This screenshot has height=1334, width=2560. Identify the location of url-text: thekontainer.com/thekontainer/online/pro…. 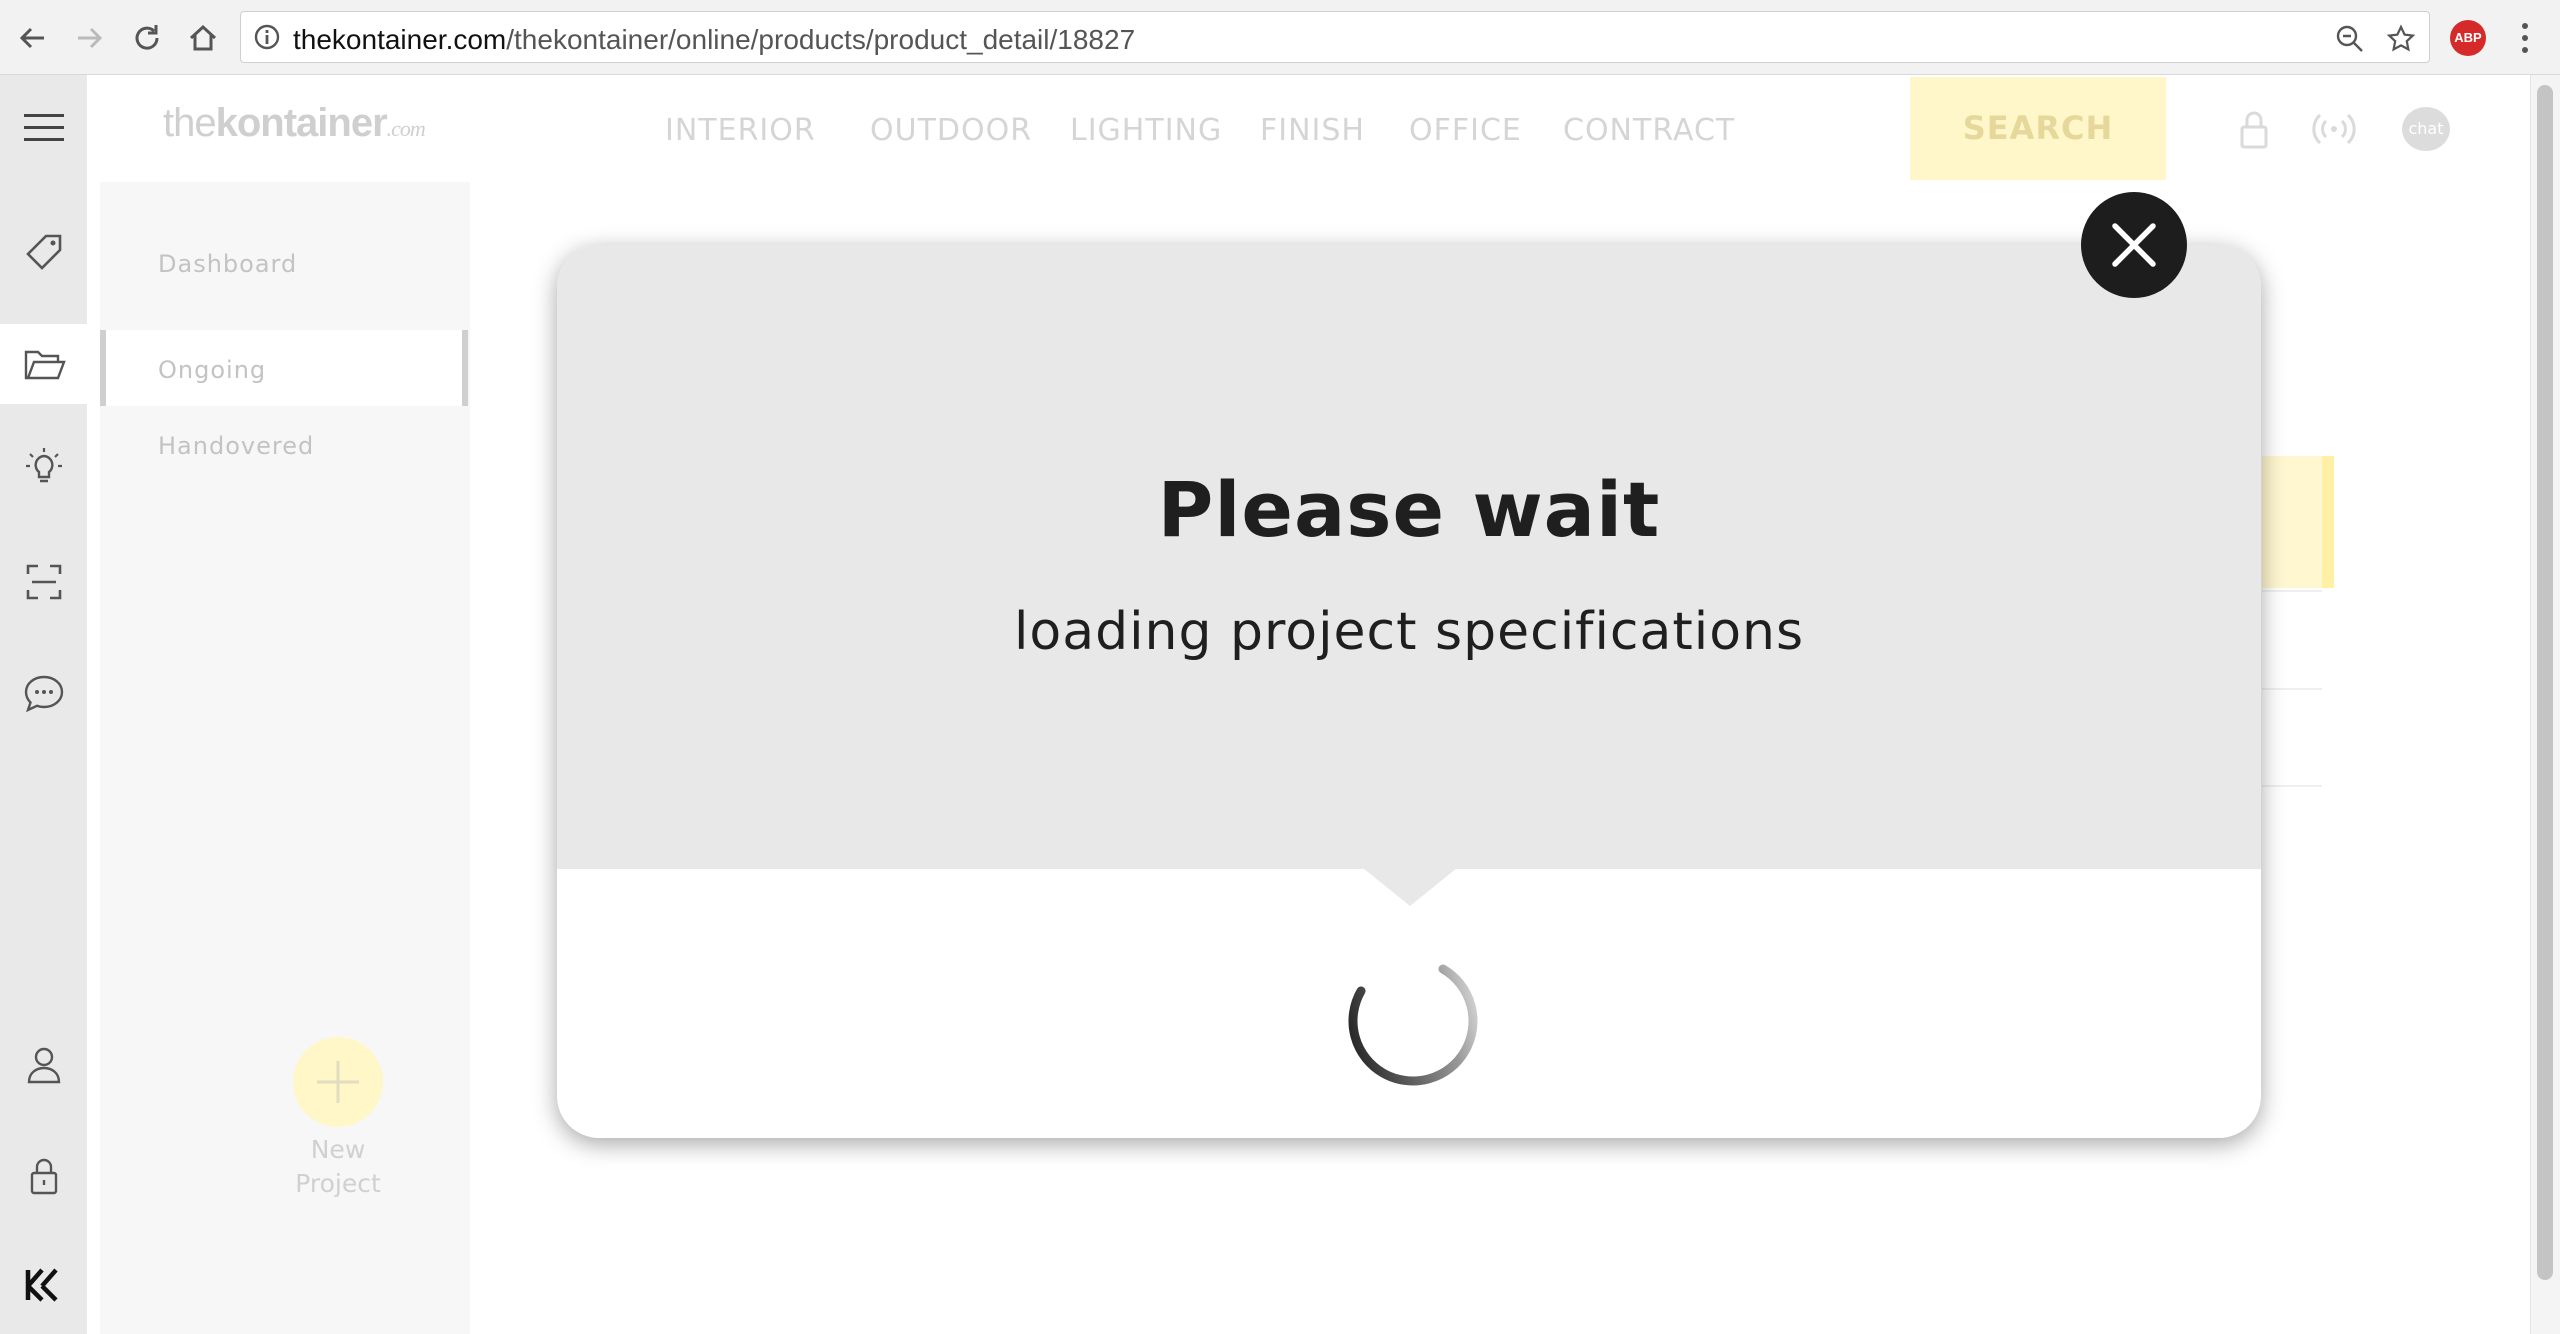
(714, 40).